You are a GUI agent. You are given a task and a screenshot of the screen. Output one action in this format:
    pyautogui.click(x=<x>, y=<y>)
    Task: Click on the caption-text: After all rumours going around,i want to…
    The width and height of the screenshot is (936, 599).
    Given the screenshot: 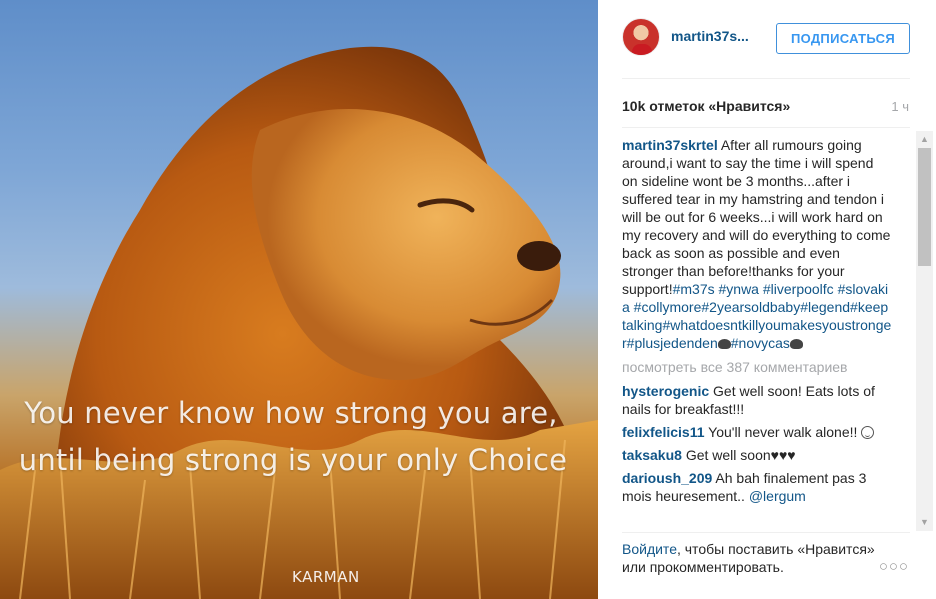 What is the action you would take?
    pyautogui.click(x=756, y=217)
    